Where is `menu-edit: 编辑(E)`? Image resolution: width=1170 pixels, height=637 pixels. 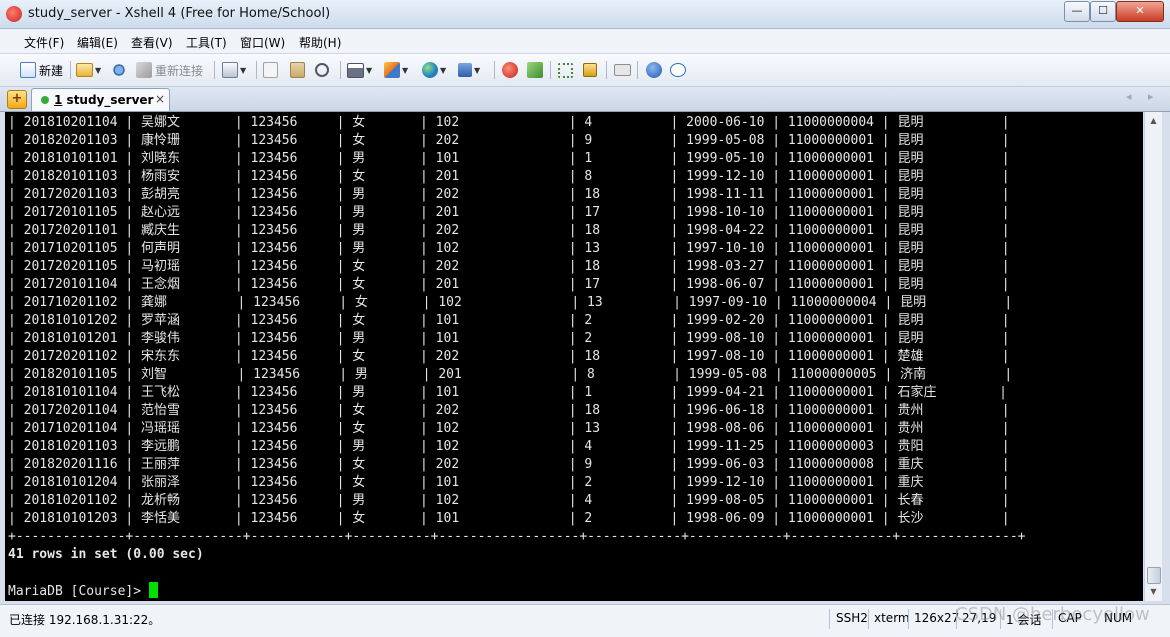 menu-edit: 编辑(E) is located at coordinates (97, 42).